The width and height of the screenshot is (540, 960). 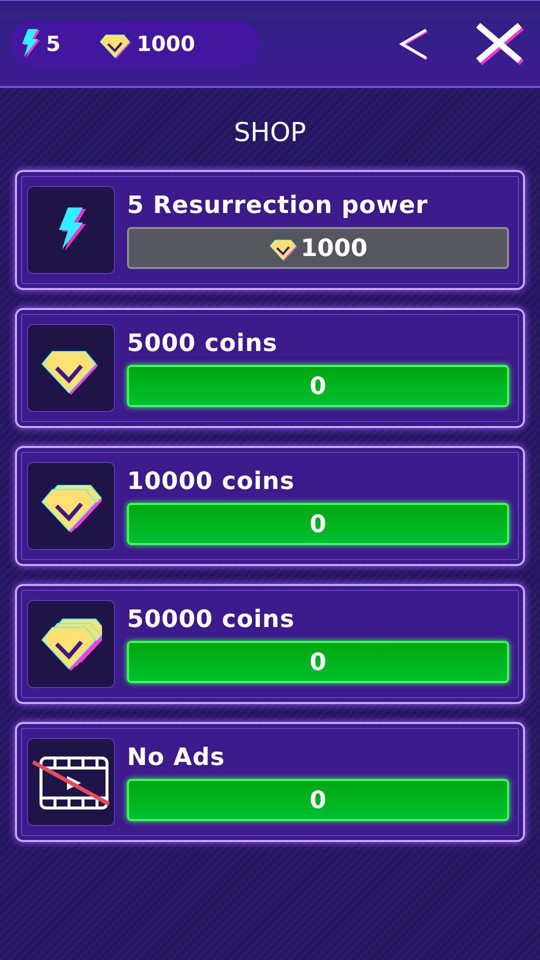 What do you see at coordinates (53, 44) in the screenshot?
I see `power-count: 5` at bounding box center [53, 44].